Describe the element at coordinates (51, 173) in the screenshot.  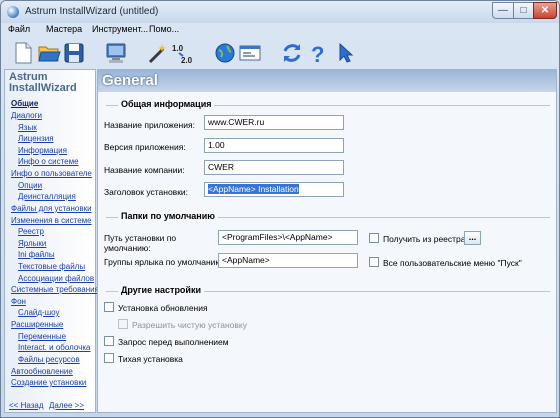
I see `sidebar-item-user-info: Инфо о пользователе` at that location.